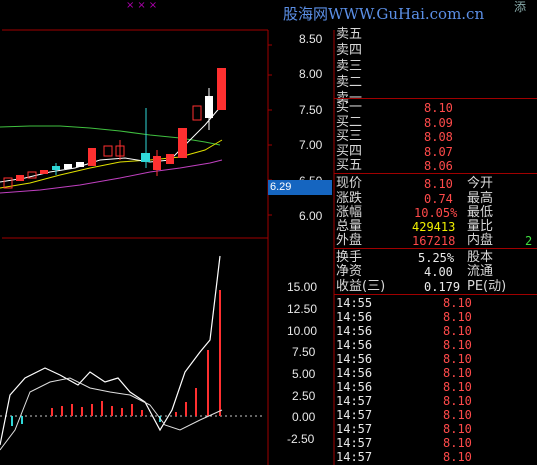 The height and width of the screenshot is (465, 537). What do you see at coordinates (529, 241) in the screenshot?
I see `quote-value-2: 2` at bounding box center [529, 241].